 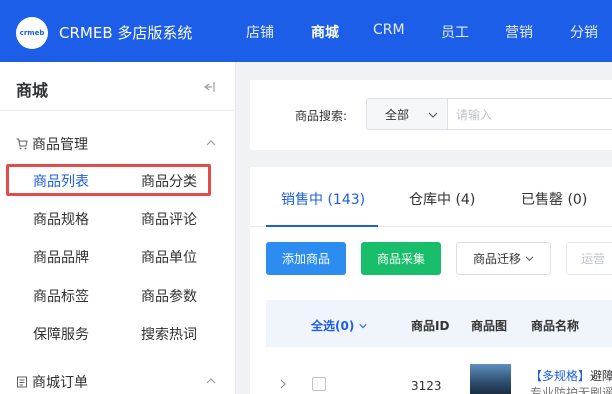 What do you see at coordinates (490, 379) in the screenshot?
I see `product-thumbnail` at bounding box center [490, 379].